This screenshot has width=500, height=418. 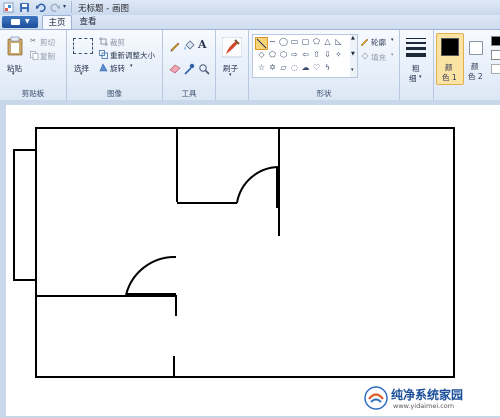 What do you see at coordinates (476, 58) in the screenshot?
I see `color2-button: 颜 色 2` at bounding box center [476, 58].